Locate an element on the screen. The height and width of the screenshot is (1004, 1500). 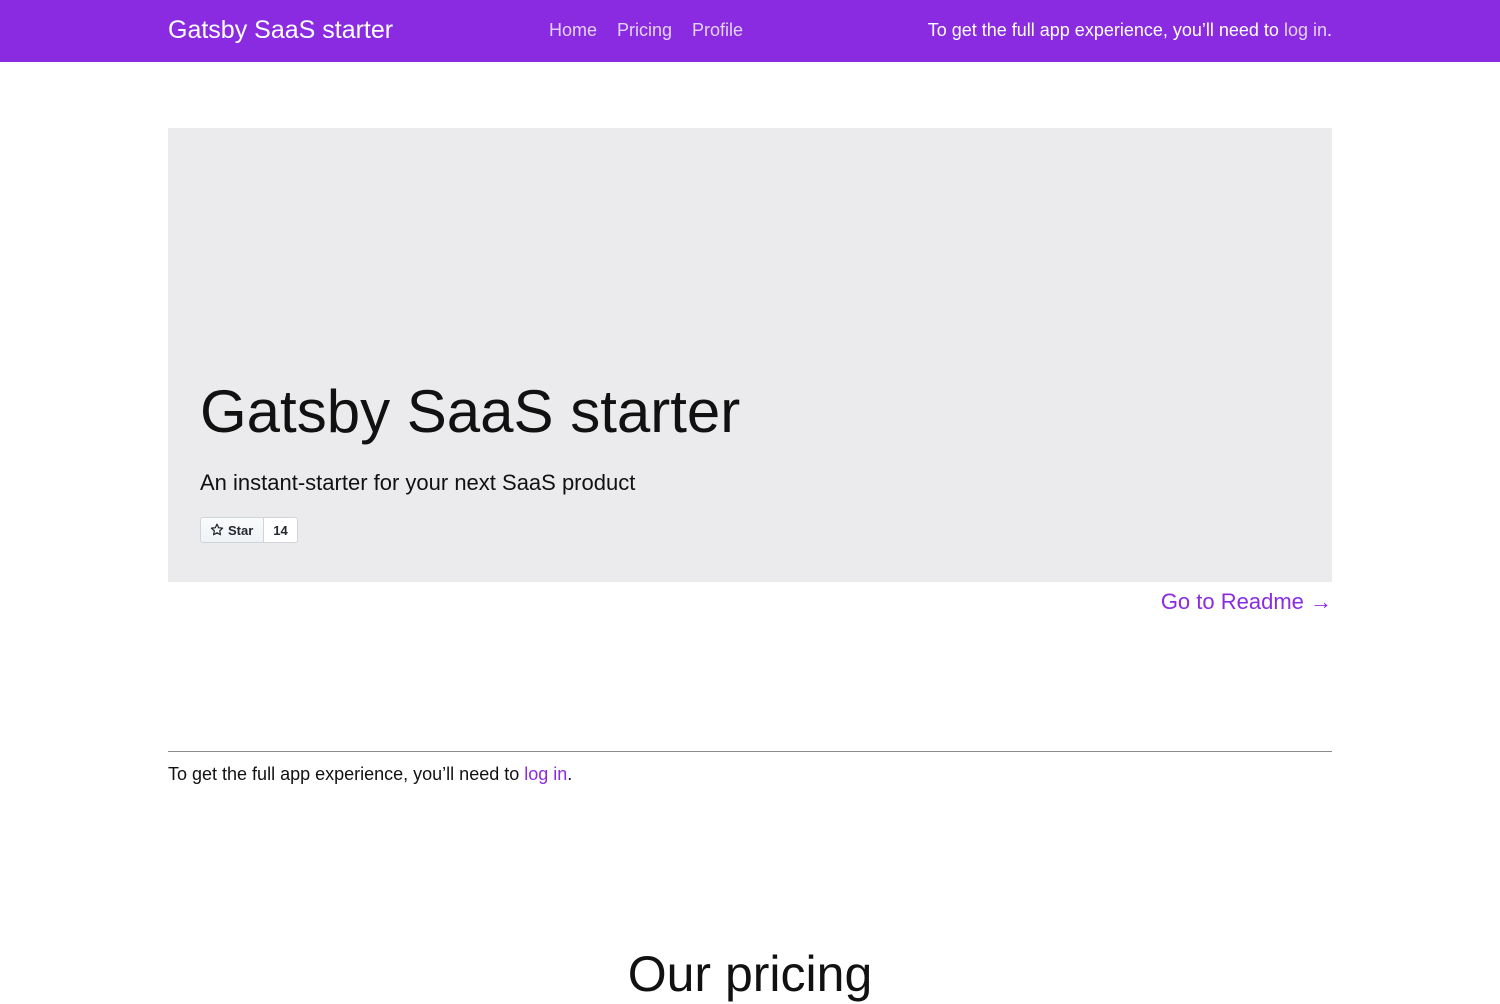
star-icon is located at coordinates (217, 530).